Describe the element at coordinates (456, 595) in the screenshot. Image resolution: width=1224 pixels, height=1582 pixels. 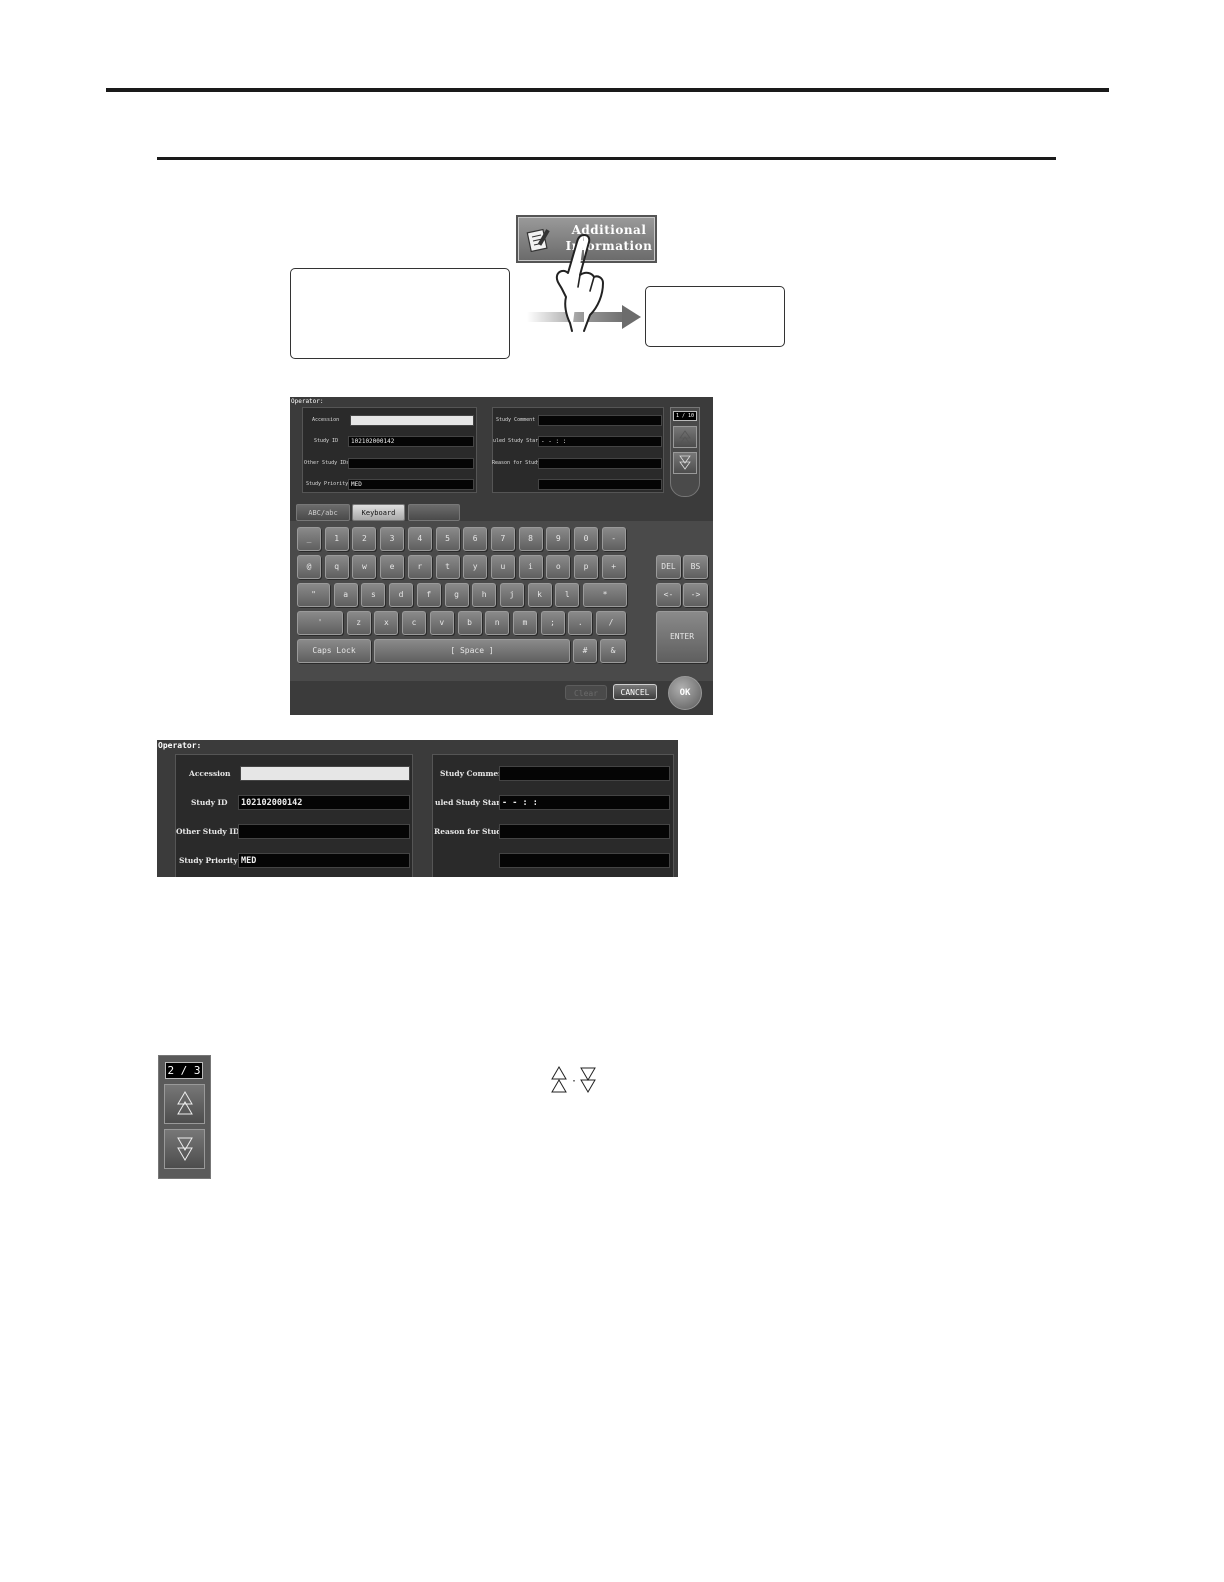
I see `keyboard-key: g` at that location.